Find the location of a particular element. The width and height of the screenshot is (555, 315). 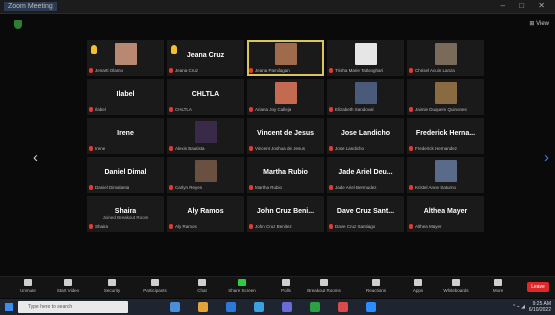

participant-tile: Jaimie Duquem Quinones is located at coordinates (445, 97).